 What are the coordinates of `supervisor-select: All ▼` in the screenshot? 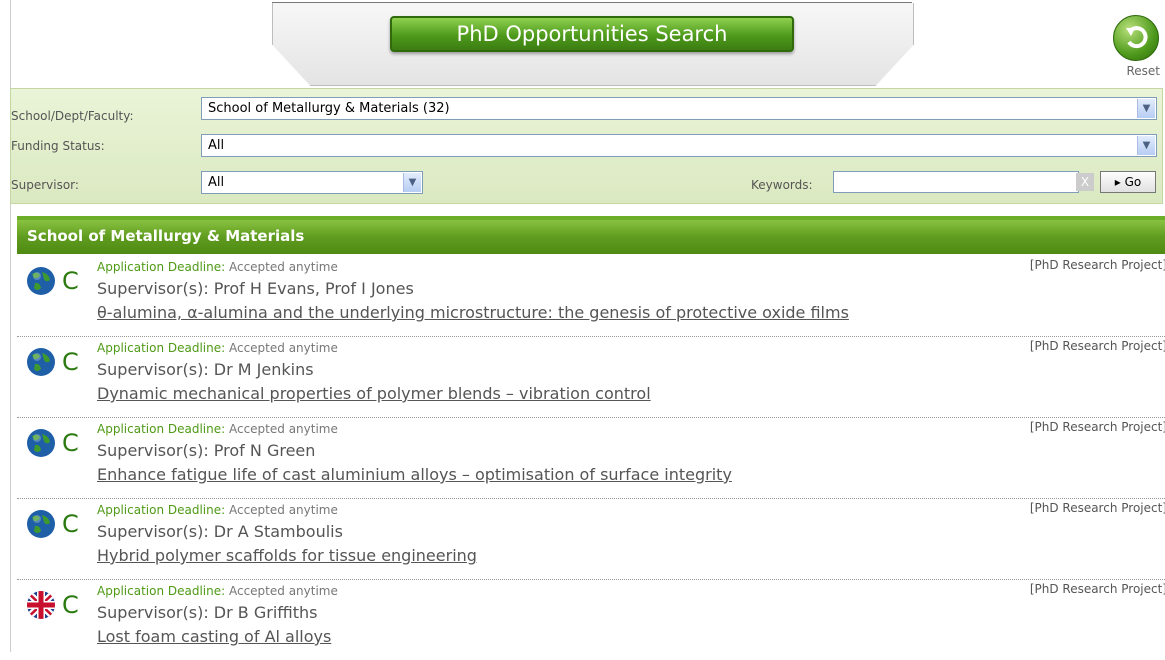 It's located at (312, 182).